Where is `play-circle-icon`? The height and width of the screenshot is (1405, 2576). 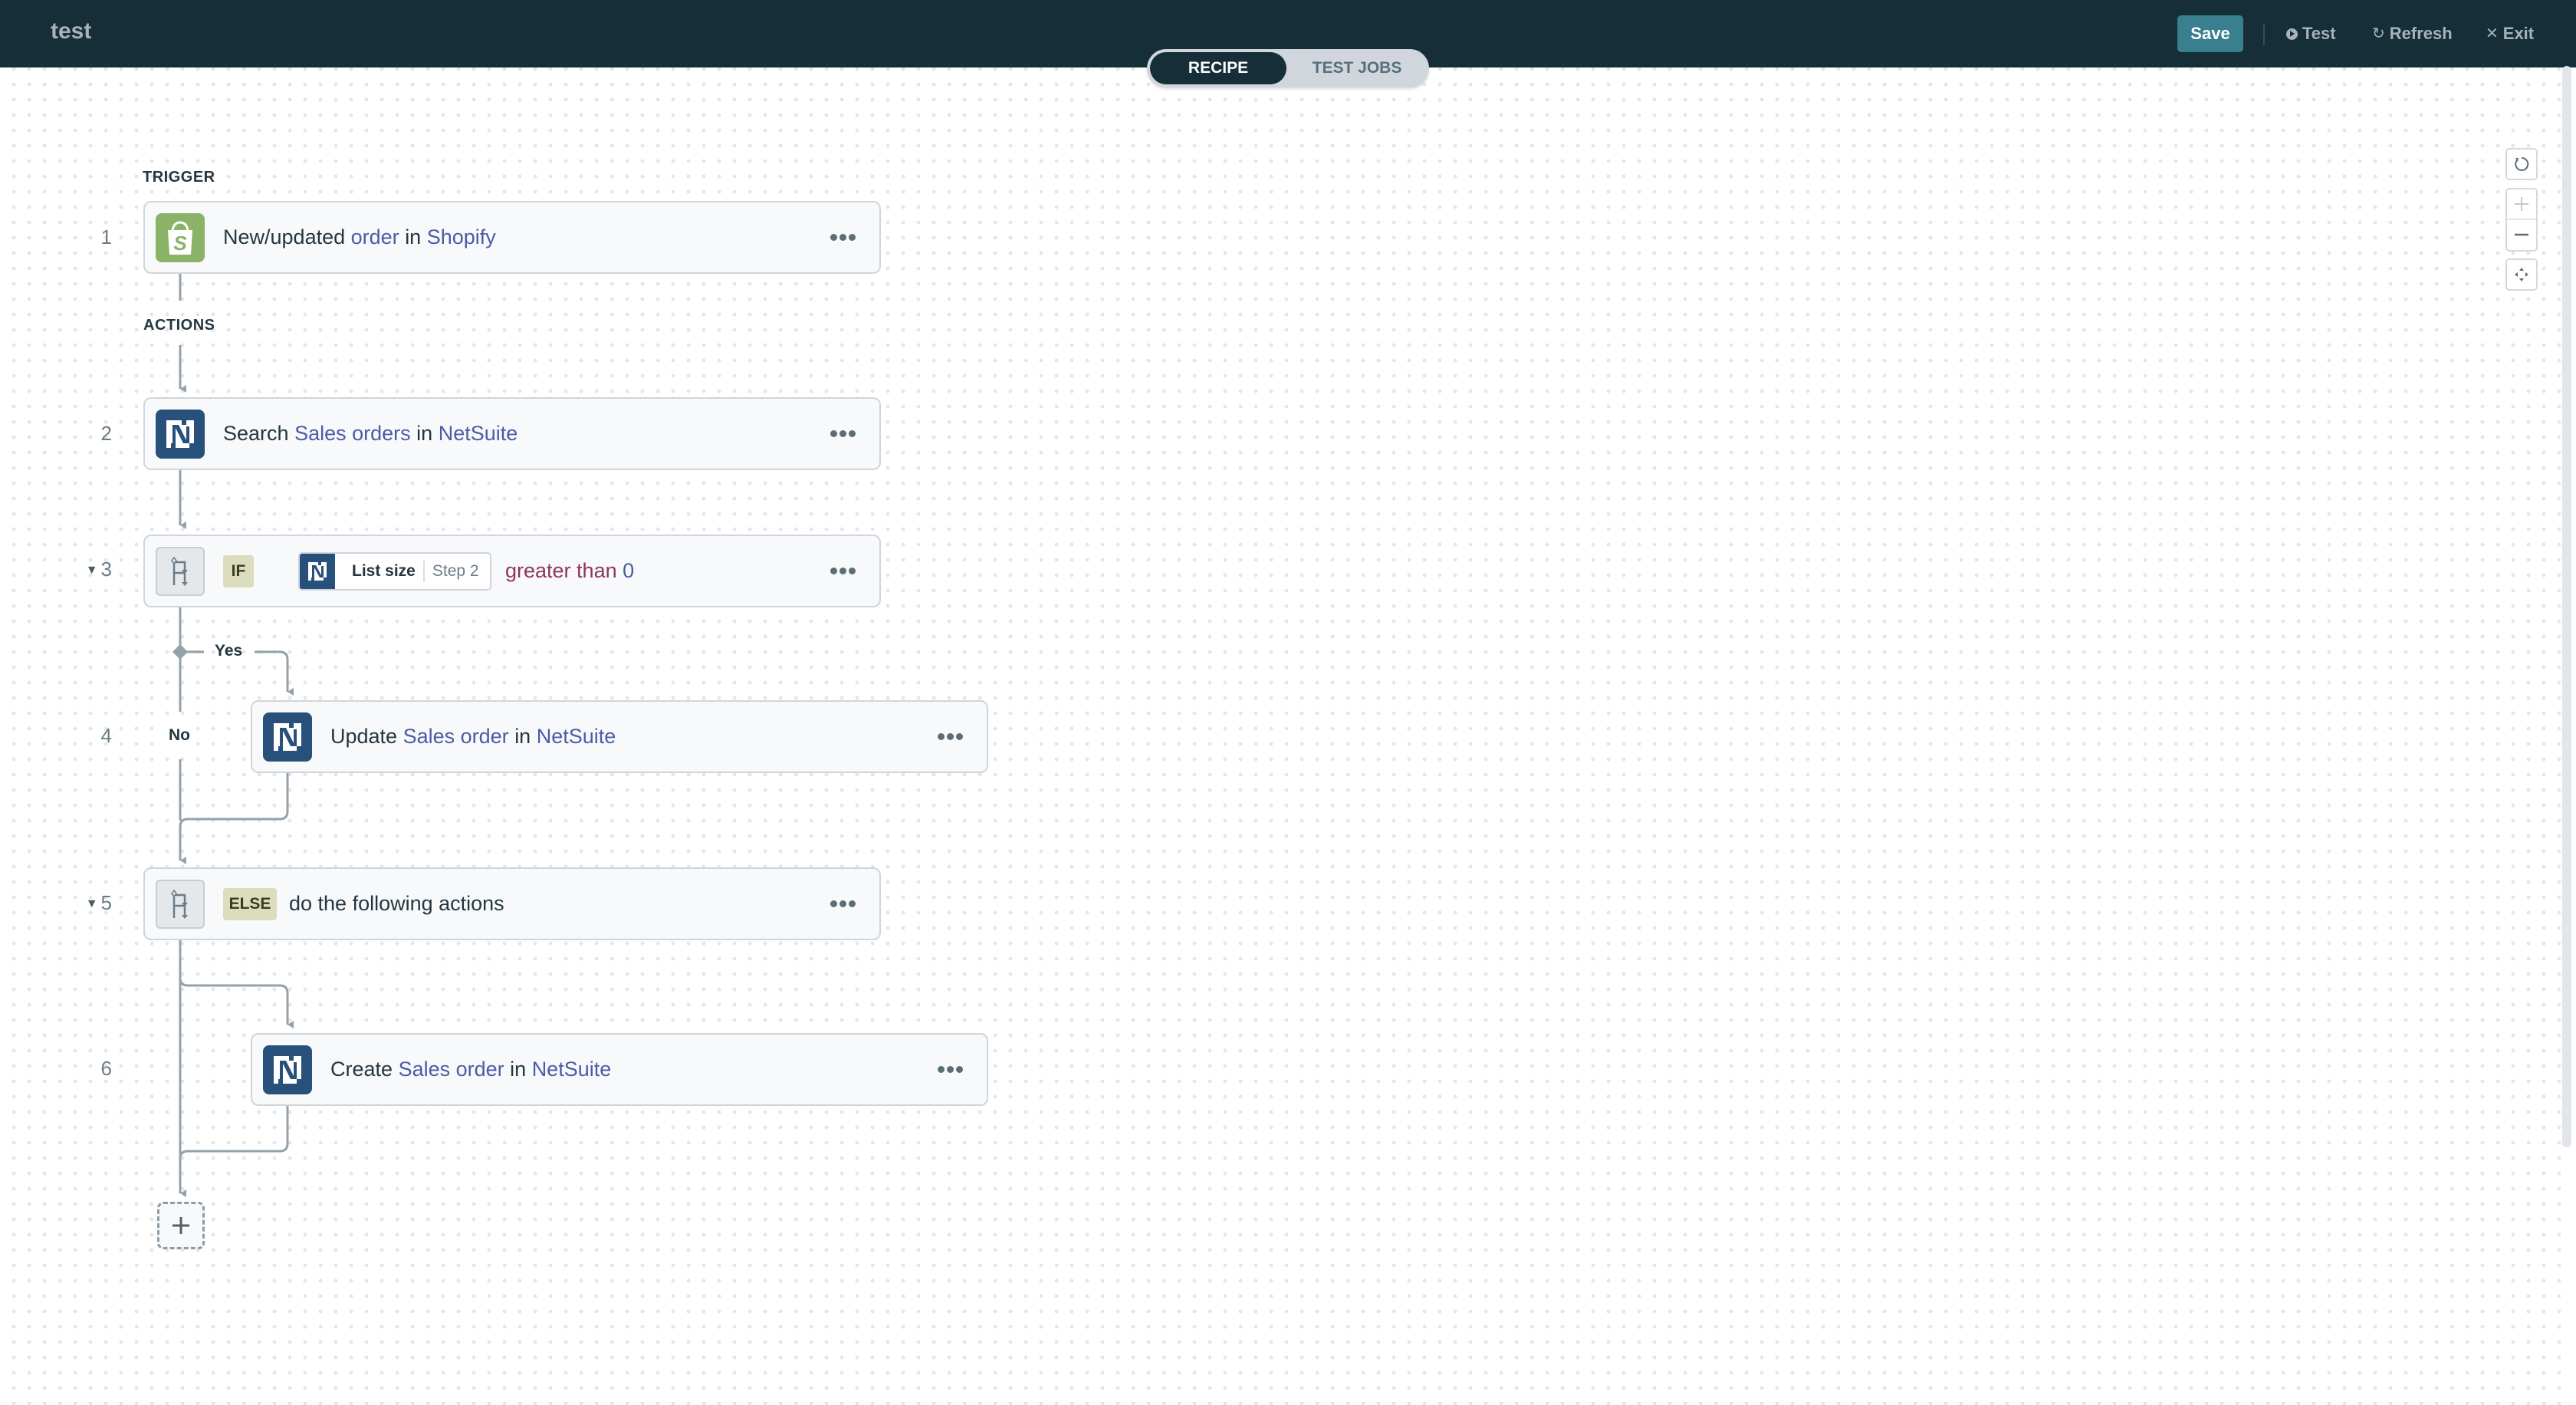
play-circle-icon is located at coordinates (2292, 34).